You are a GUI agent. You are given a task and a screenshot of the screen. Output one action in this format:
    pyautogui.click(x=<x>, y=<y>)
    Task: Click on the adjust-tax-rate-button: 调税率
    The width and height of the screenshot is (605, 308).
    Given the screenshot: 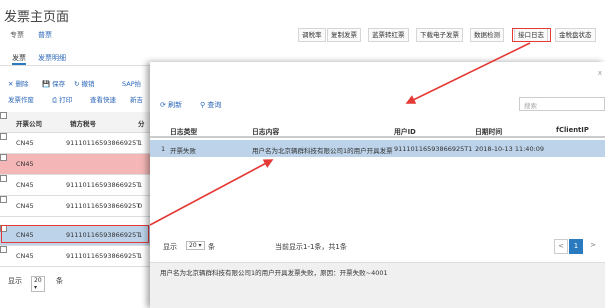 What is the action you would take?
    pyautogui.click(x=312, y=35)
    